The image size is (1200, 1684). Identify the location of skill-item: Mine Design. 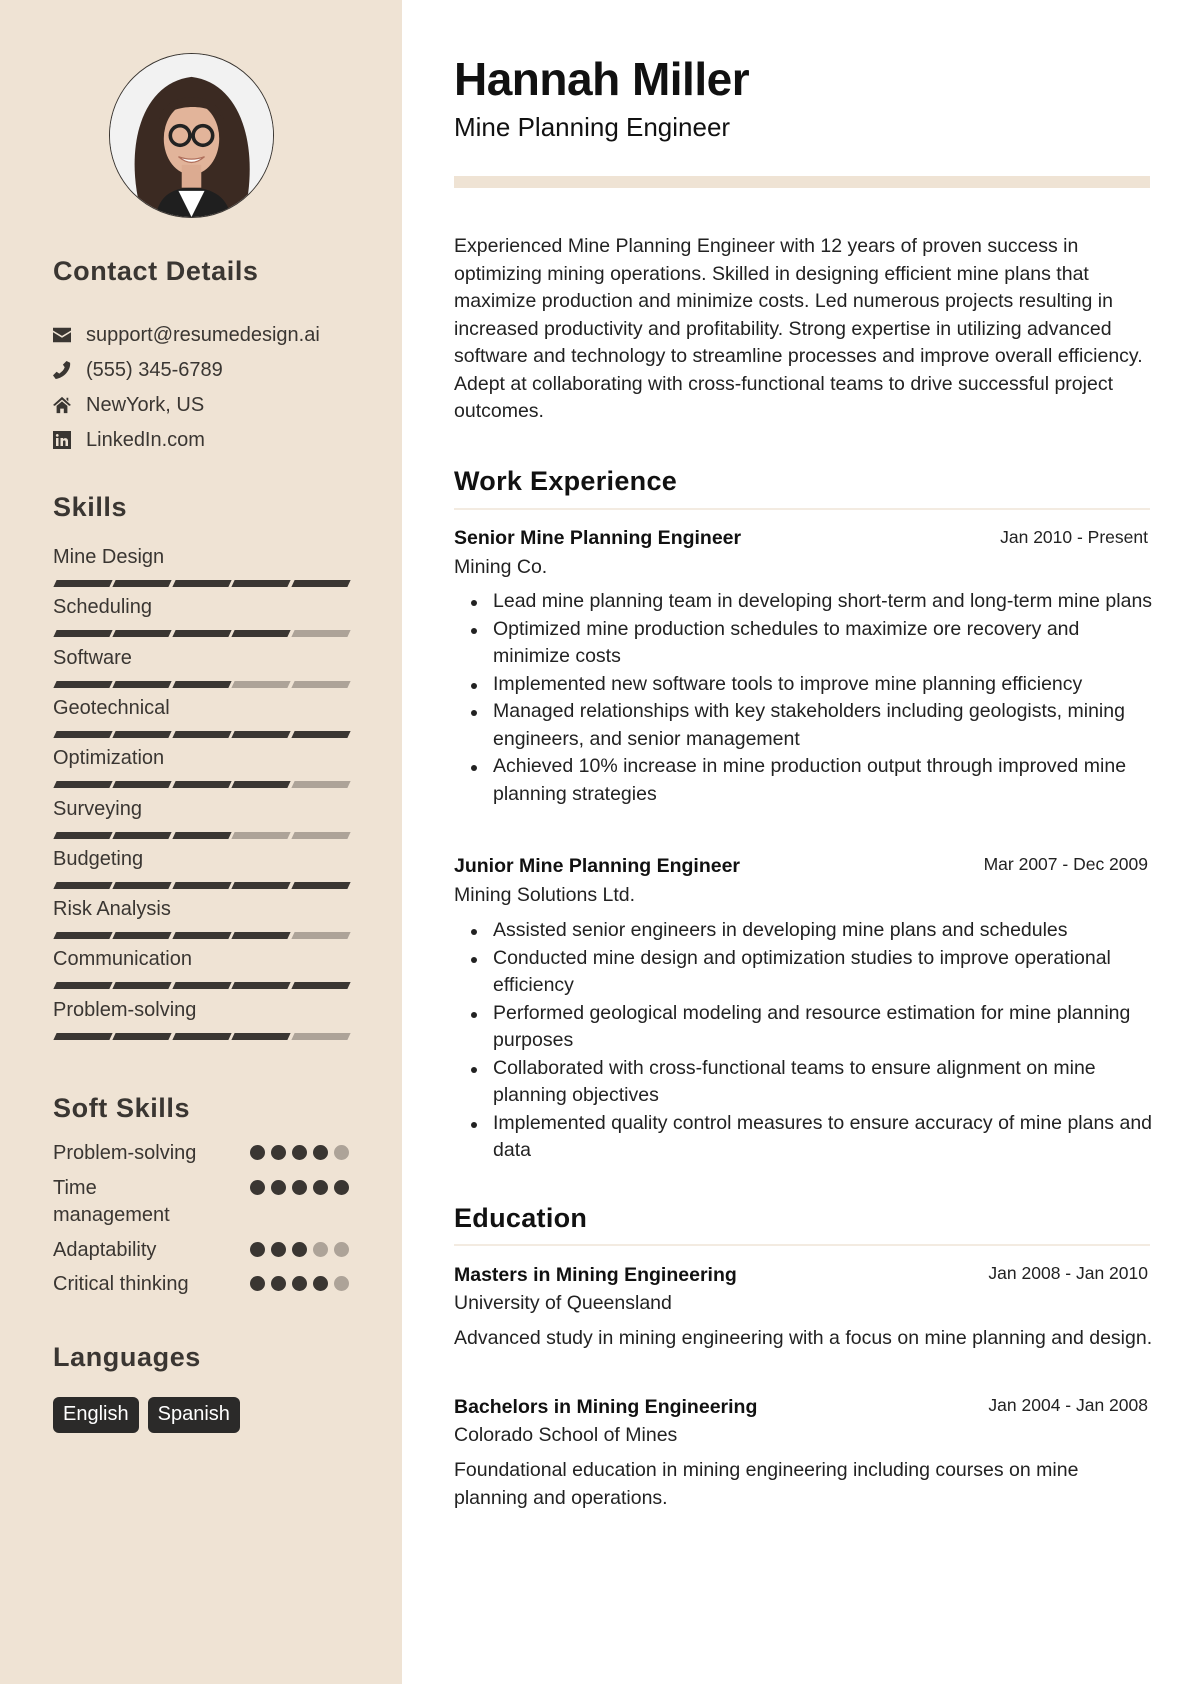
(202, 571).